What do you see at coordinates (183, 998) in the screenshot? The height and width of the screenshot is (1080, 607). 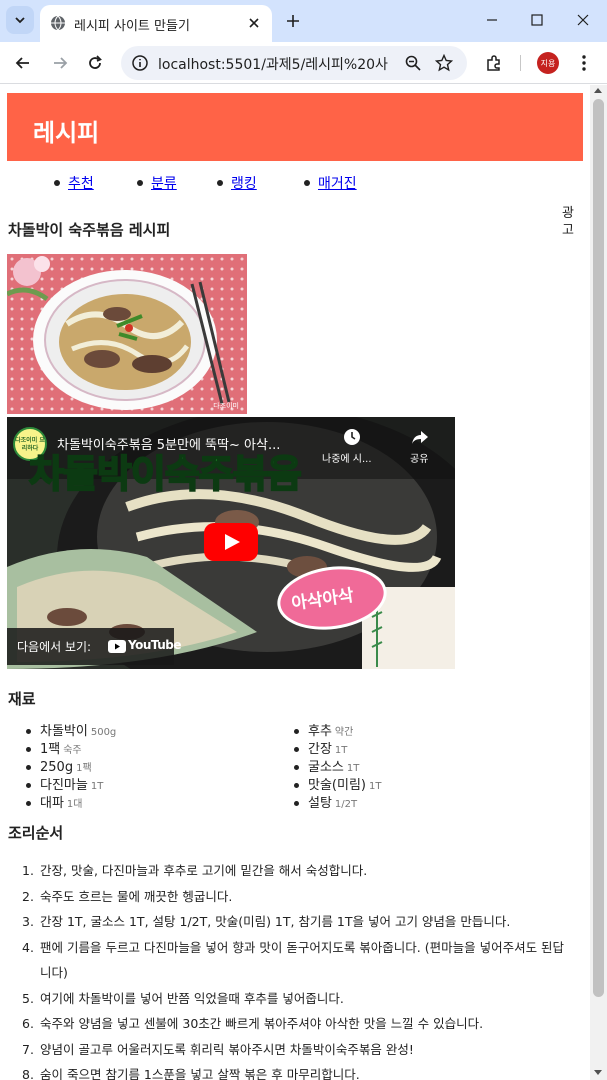 I see `step-item: 여기에 차돌박이를 넣어 반쯤 익었을때 후추를 넣어줍니다.` at bounding box center [183, 998].